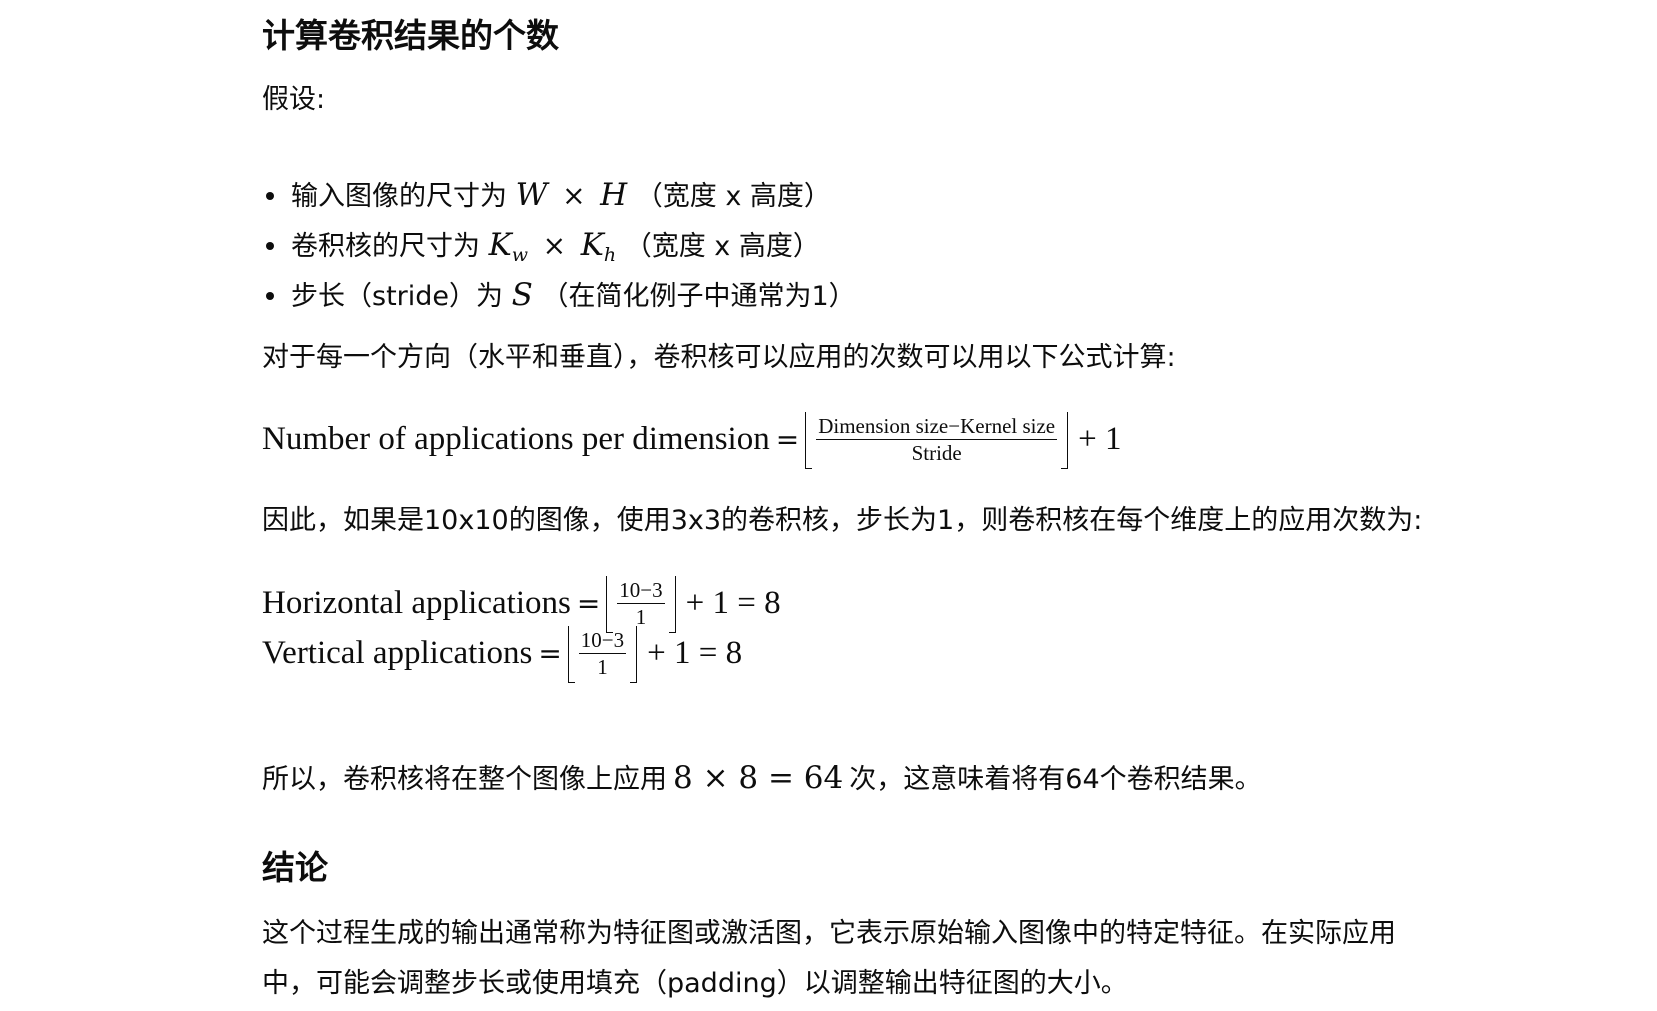  Describe the element at coordinates (698, 296) in the screenshot. I see `bullet-suffix: （在简化例子中通常为1）` at that location.